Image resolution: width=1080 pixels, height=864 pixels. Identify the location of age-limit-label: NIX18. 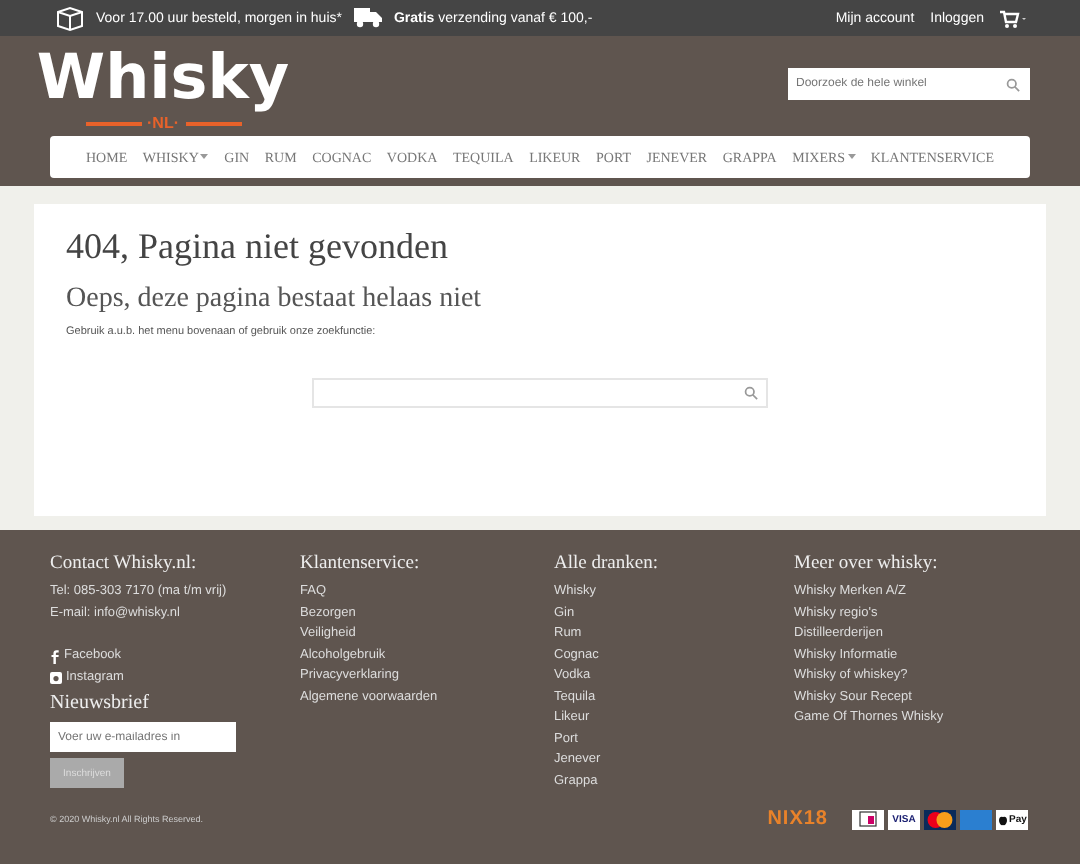
(797, 819).